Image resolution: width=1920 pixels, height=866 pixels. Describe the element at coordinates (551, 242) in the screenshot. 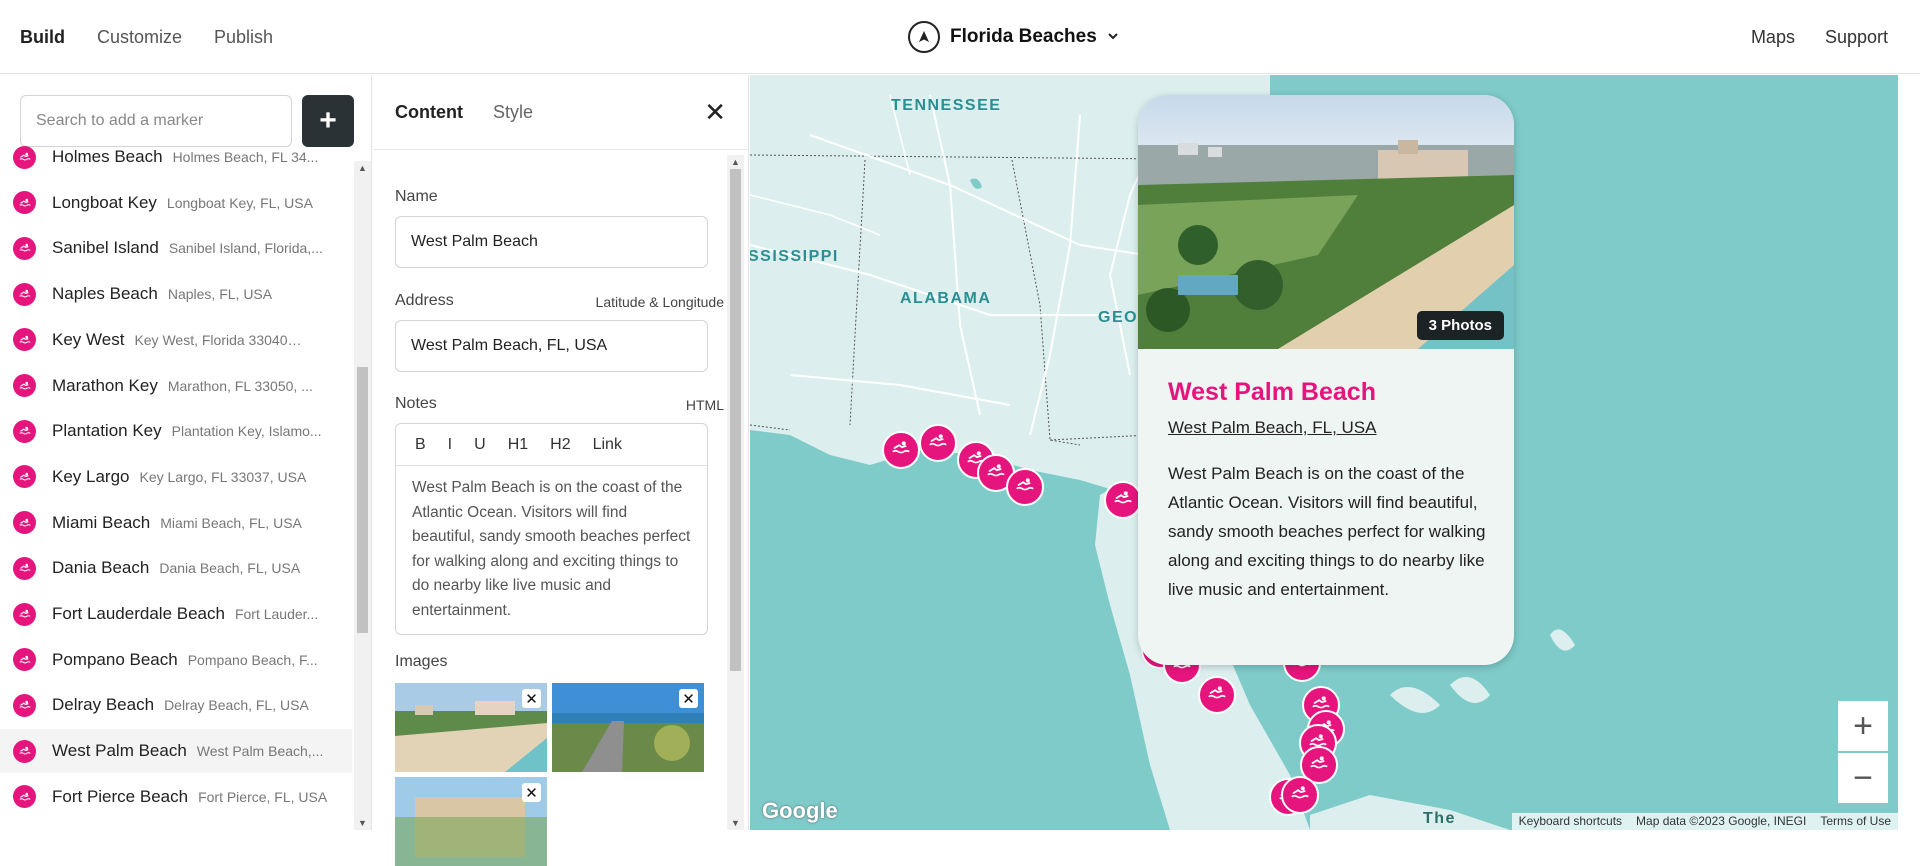

I see `name-field` at that location.